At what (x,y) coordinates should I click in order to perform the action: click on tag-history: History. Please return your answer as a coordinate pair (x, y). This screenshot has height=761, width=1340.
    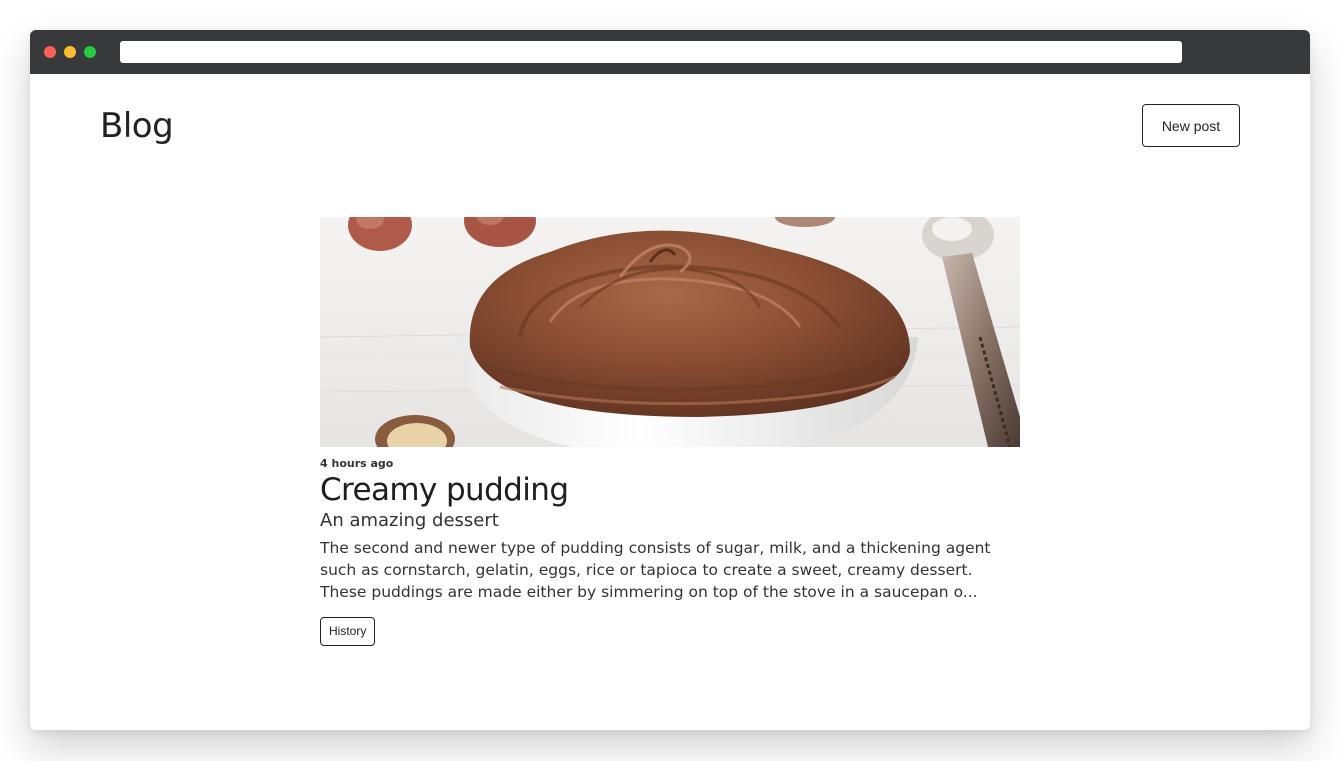
    Looking at the image, I should click on (348, 631).